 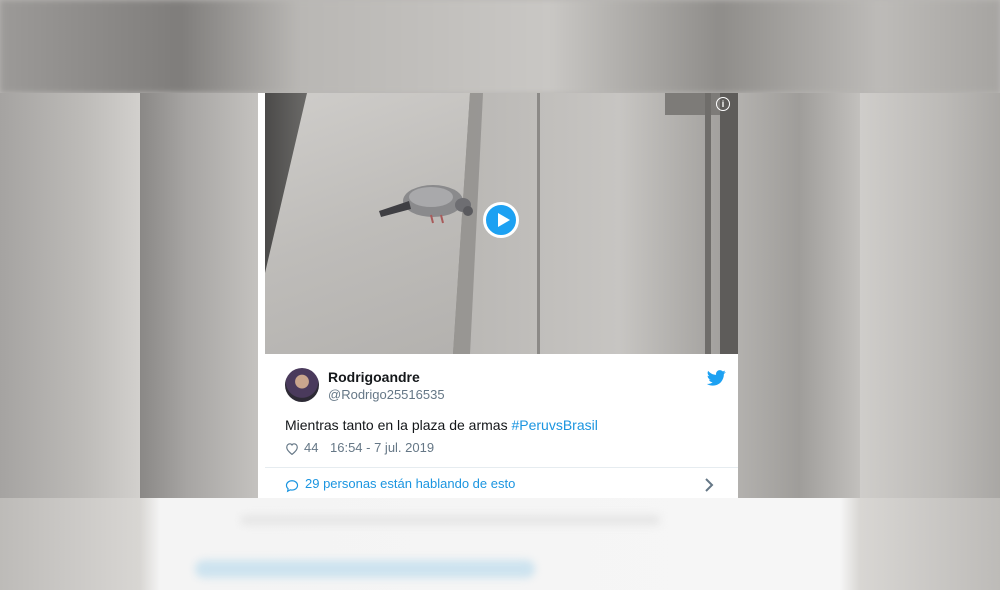 What do you see at coordinates (554, 425) in the screenshot?
I see `hashtag-link: #PeruvsBrasil` at bounding box center [554, 425].